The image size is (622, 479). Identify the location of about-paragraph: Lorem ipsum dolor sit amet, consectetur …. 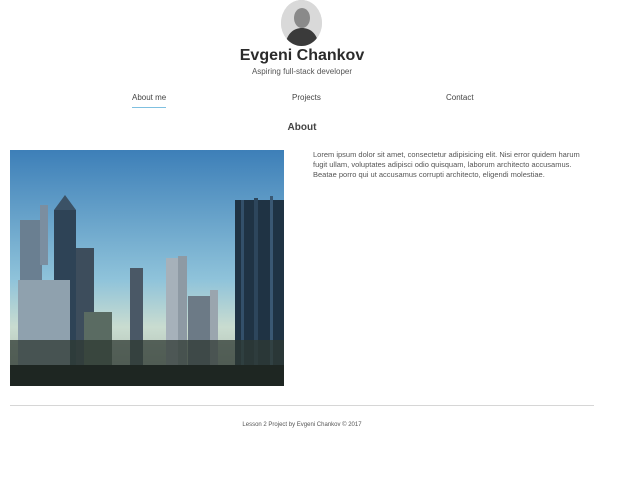
(446, 164).